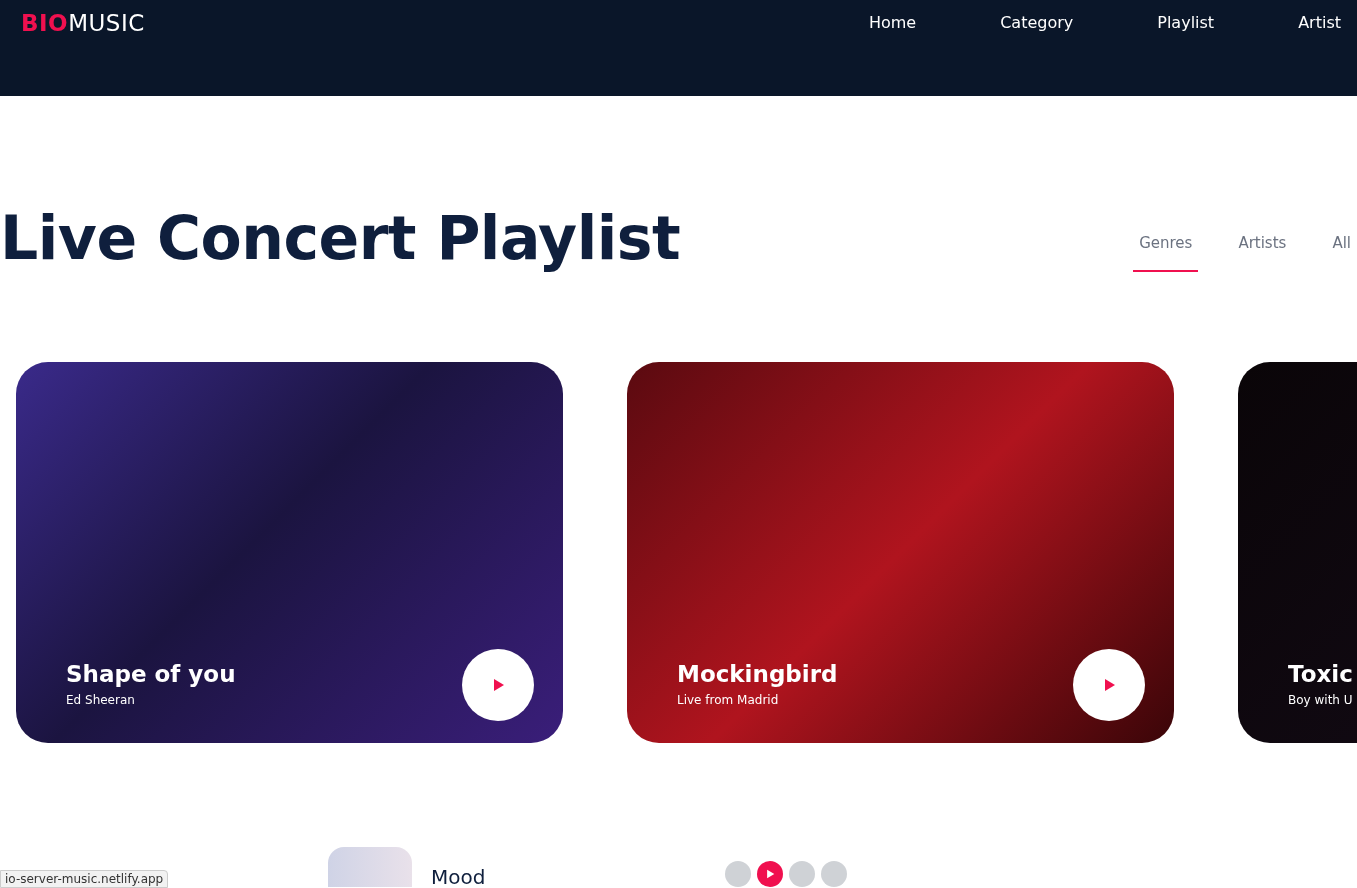 Image resolution: width=1357 pixels, height=888 pixels. What do you see at coordinates (1320, 674) in the screenshot?
I see `song-title: Toxic` at bounding box center [1320, 674].